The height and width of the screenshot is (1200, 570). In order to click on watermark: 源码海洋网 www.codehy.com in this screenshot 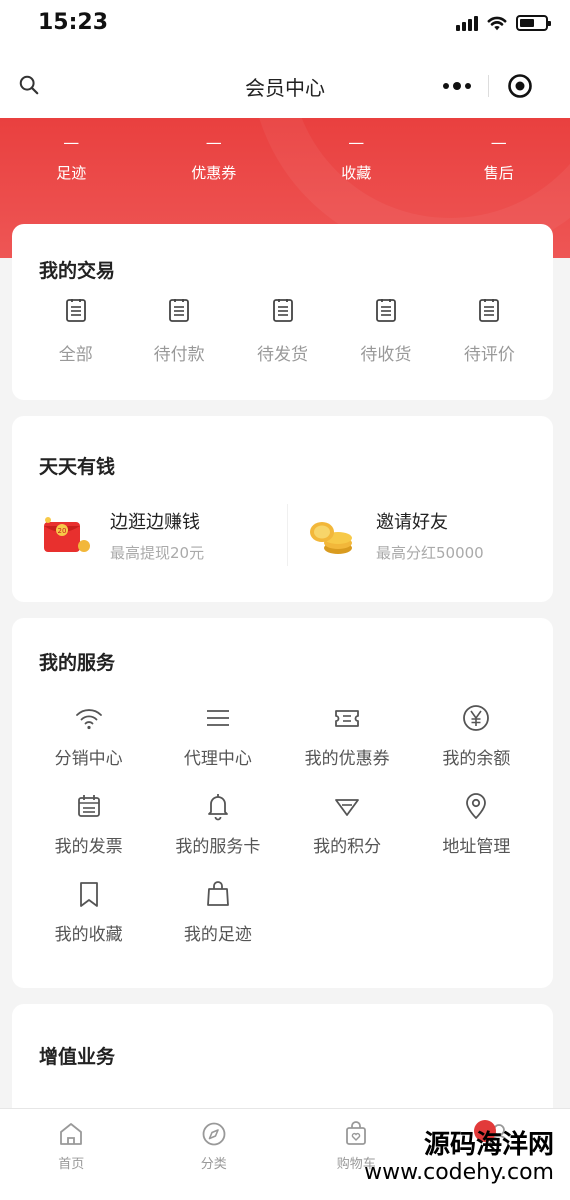, I will do `click(459, 1158)`.